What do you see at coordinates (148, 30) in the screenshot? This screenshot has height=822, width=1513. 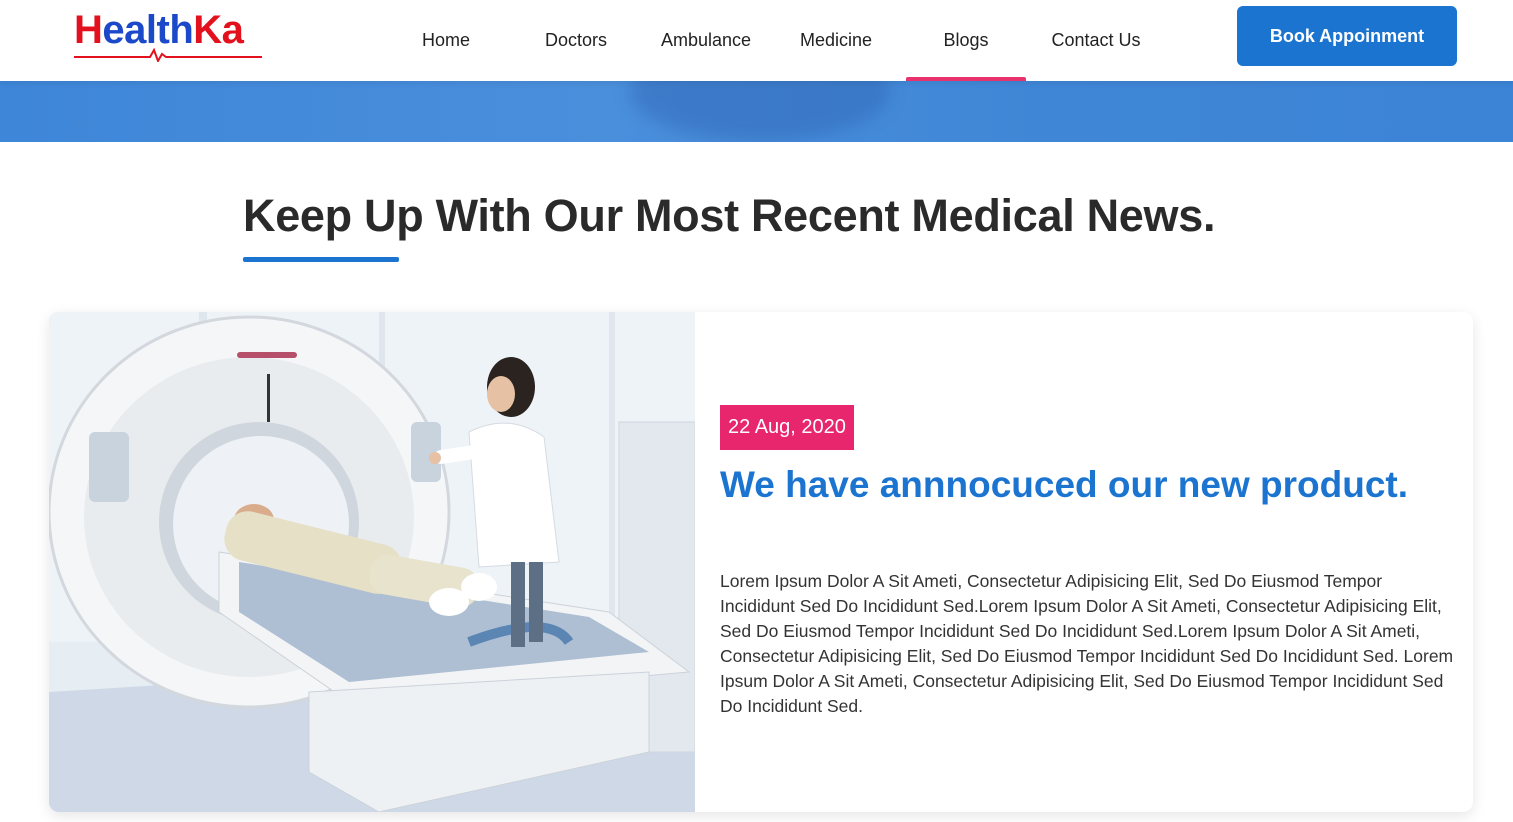 I see `logo-letters-ealth: ealth` at bounding box center [148, 30].